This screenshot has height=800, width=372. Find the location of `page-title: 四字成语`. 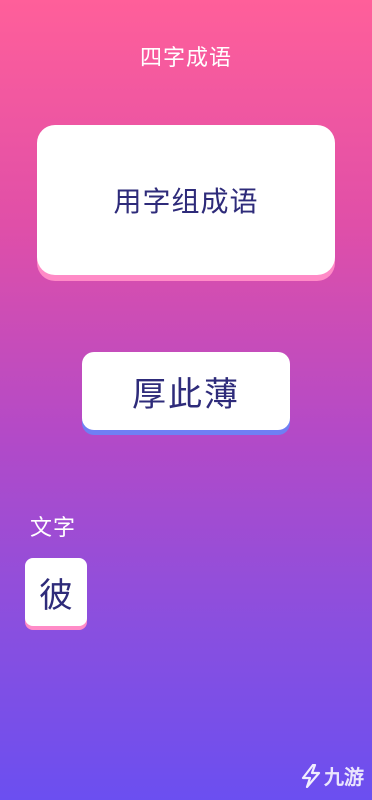

page-title: 四字成语 is located at coordinates (185, 58).